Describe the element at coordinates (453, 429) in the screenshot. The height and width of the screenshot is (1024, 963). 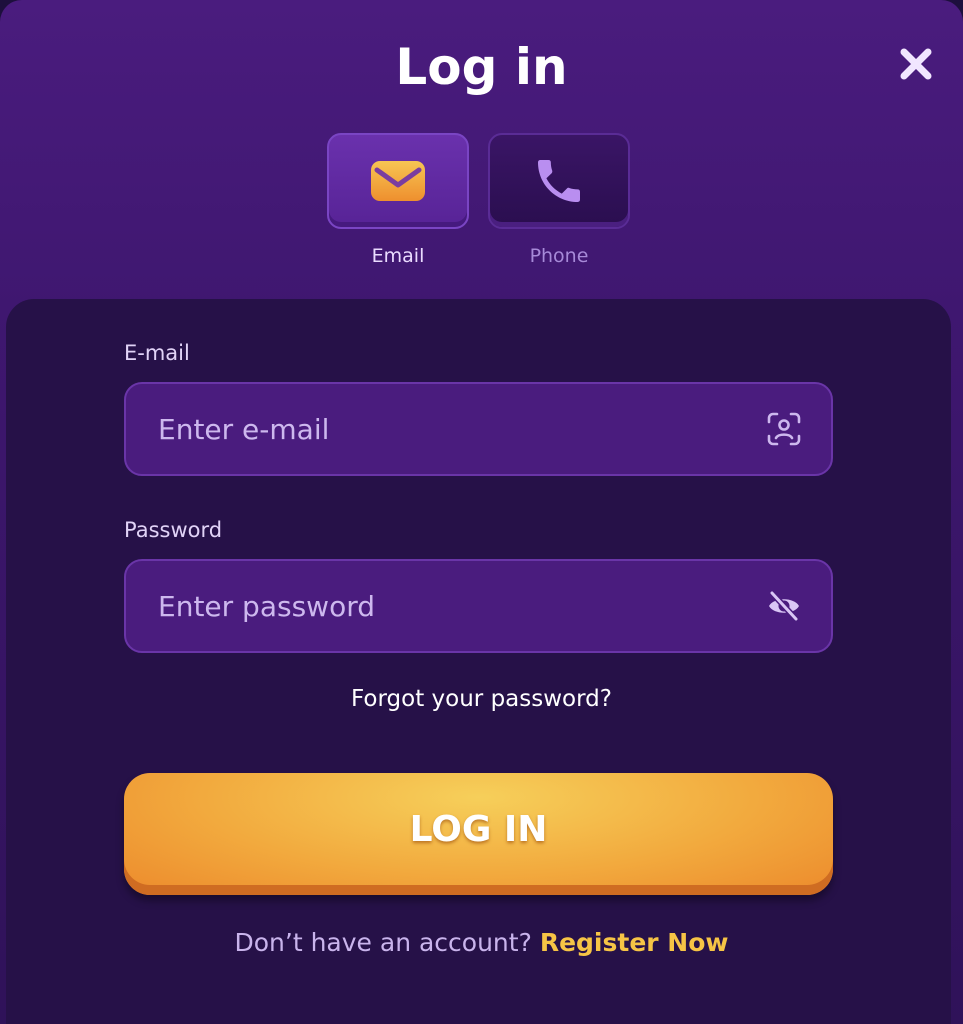
I see `email-input` at that location.